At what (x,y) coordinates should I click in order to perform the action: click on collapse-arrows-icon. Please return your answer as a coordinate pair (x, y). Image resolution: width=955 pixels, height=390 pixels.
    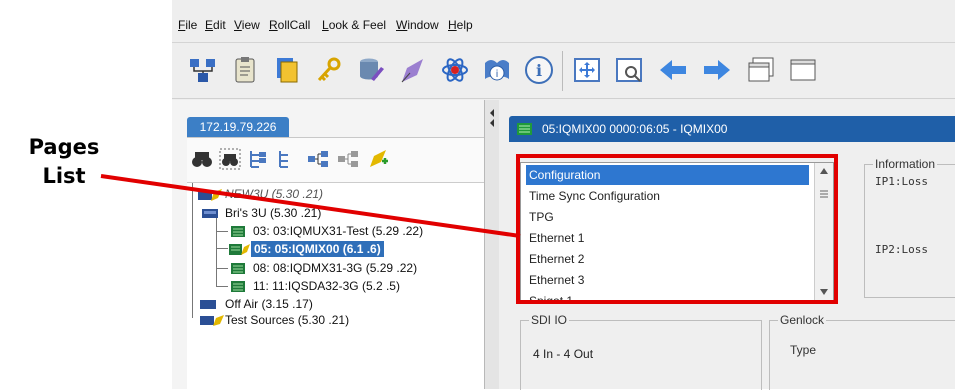
    Looking at the image, I should click on (492, 118).